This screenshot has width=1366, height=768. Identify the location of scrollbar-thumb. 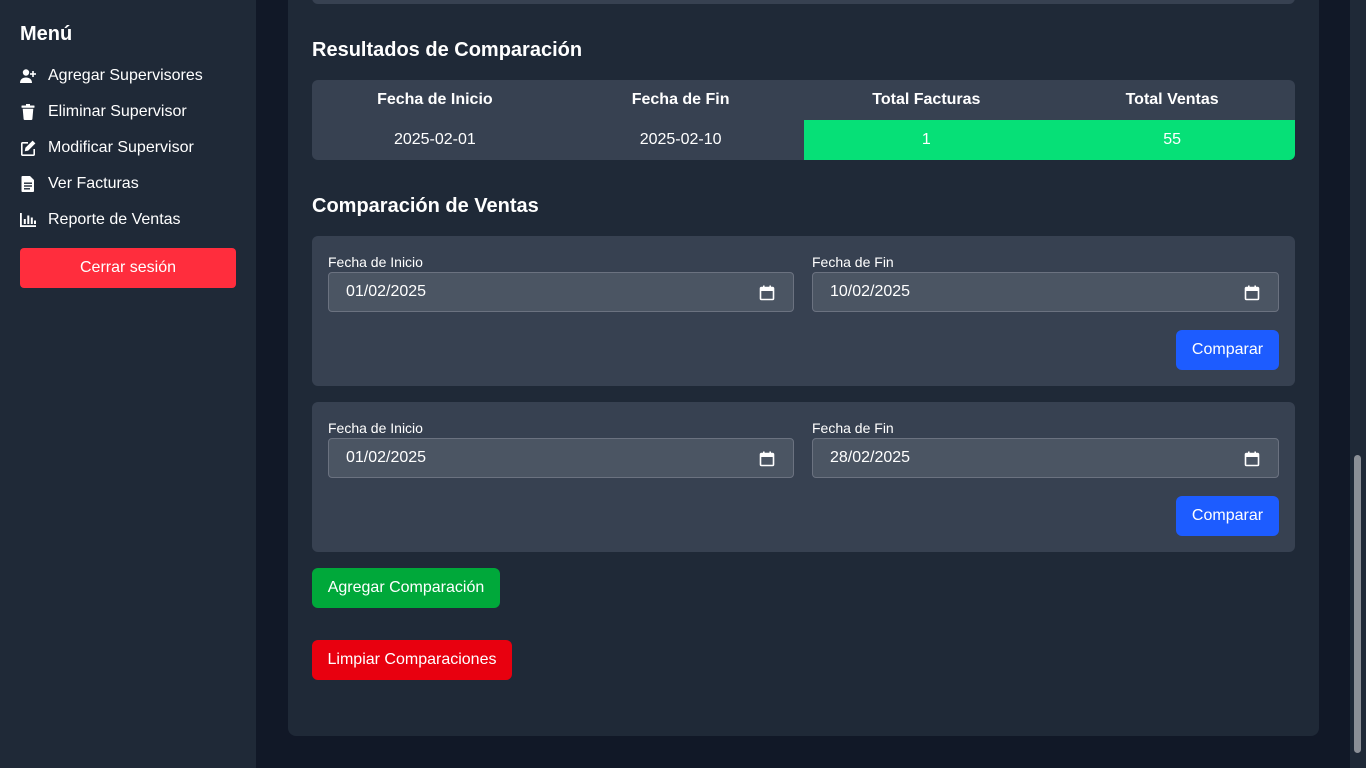
(1357, 604).